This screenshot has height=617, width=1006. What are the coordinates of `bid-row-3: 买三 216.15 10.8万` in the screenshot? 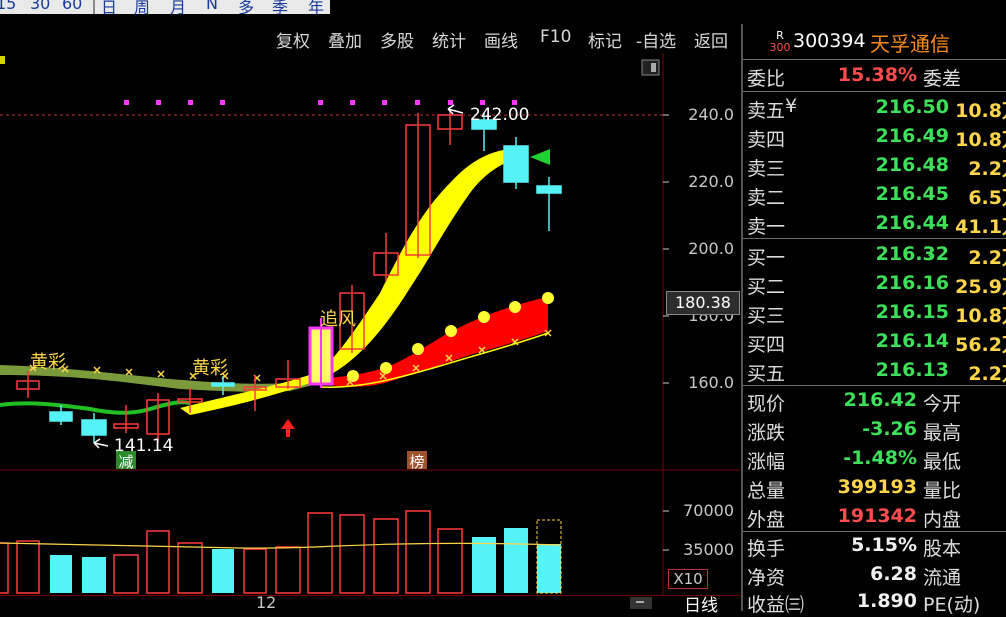 It's located at (876, 313).